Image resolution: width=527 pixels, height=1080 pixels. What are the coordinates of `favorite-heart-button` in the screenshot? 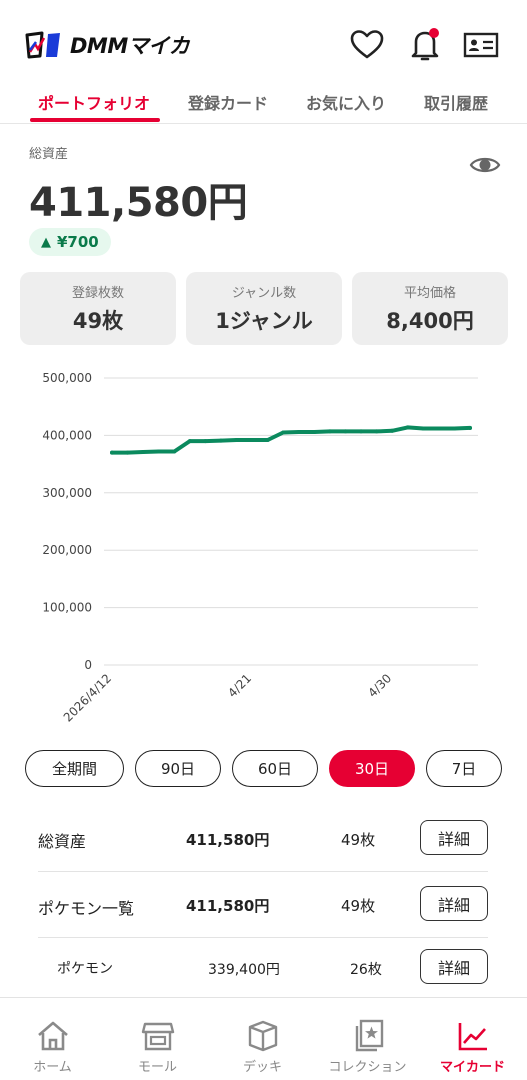 It's located at (367, 45).